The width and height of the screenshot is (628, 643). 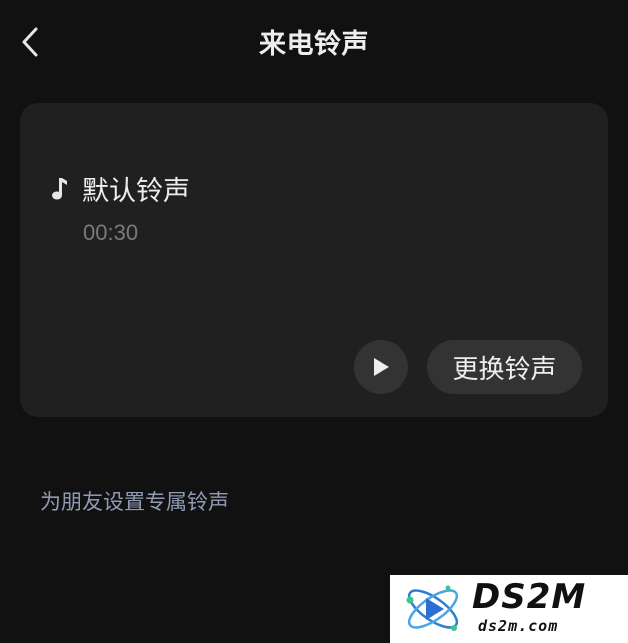 I want to click on music-note-icon, so click(x=59, y=189).